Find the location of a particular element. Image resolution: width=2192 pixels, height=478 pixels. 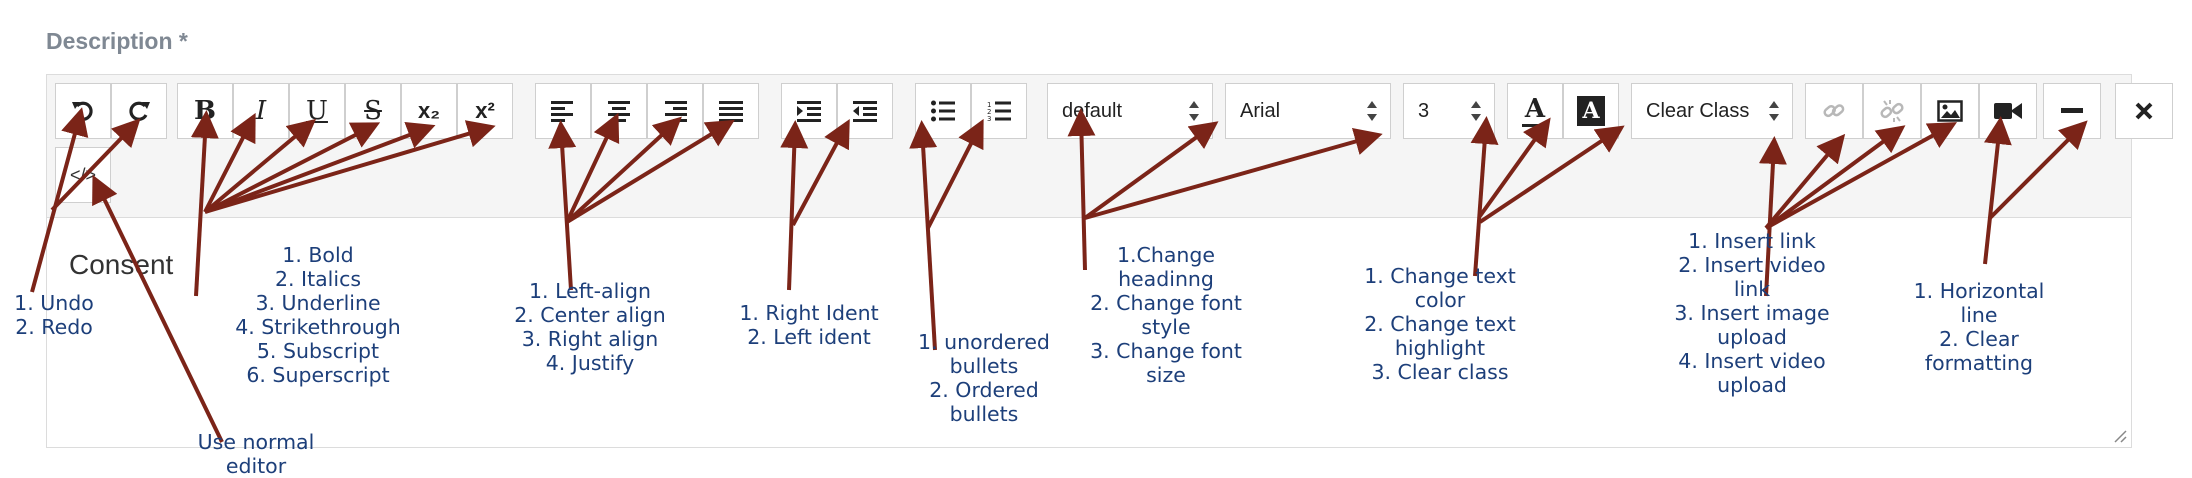

annotation-code-view: Use normal editor is located at coordinates (256, 454).